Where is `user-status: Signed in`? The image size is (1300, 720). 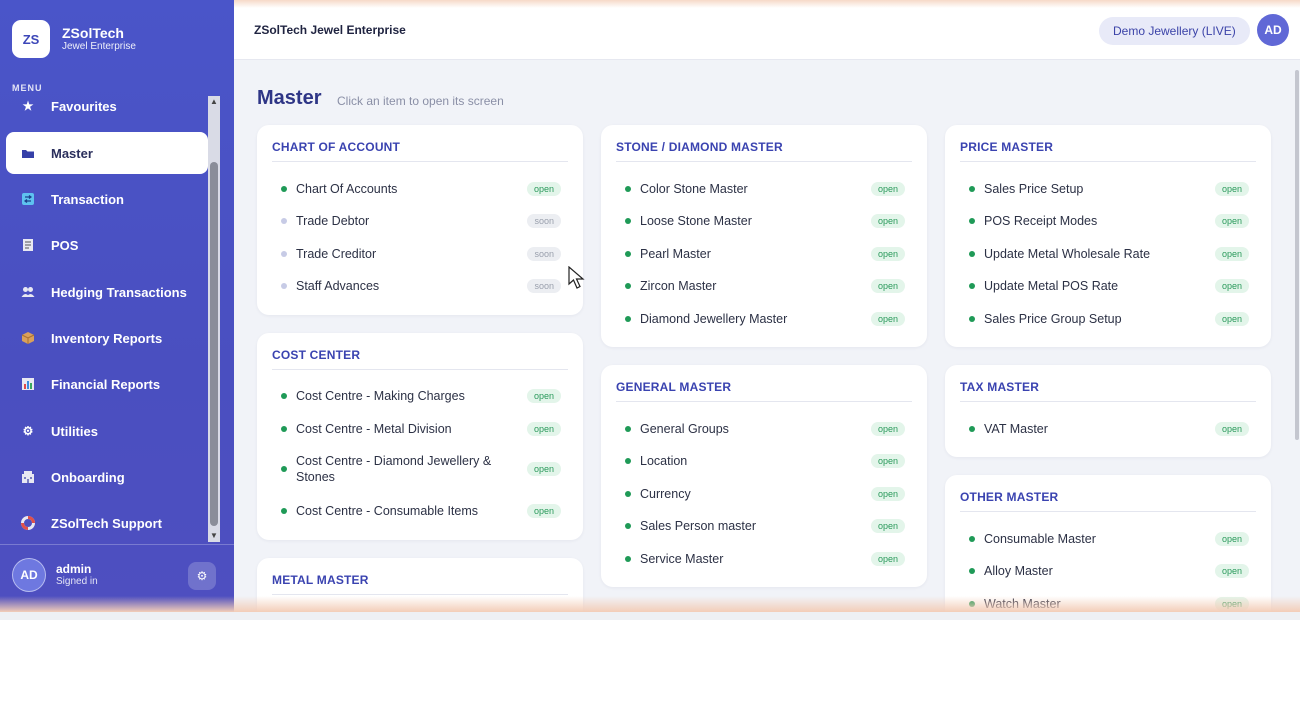 user-status: Signed in is located at coordinates (77, 581).